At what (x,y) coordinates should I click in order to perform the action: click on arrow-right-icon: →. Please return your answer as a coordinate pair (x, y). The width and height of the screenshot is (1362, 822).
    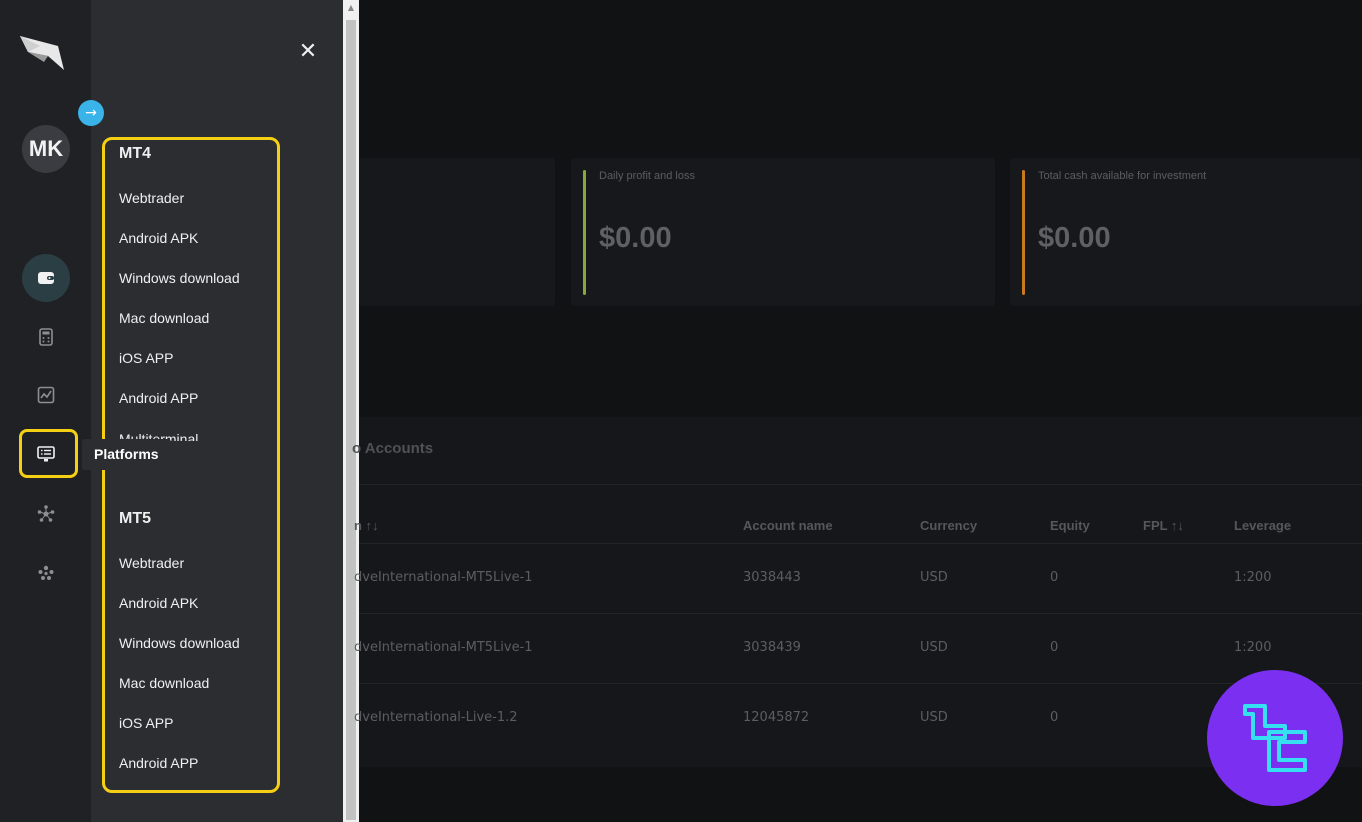
    Looking at the image, I should click on (91, 113).